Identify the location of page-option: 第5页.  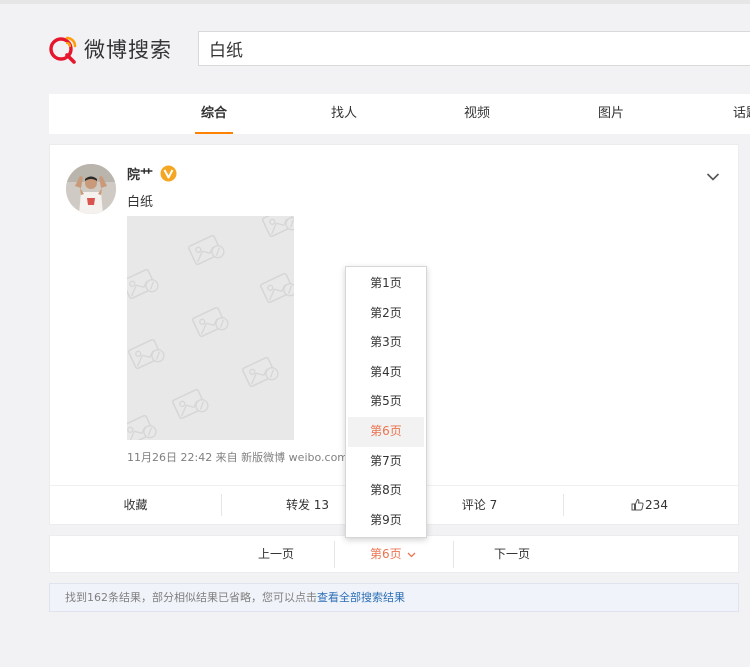
(386, 402).